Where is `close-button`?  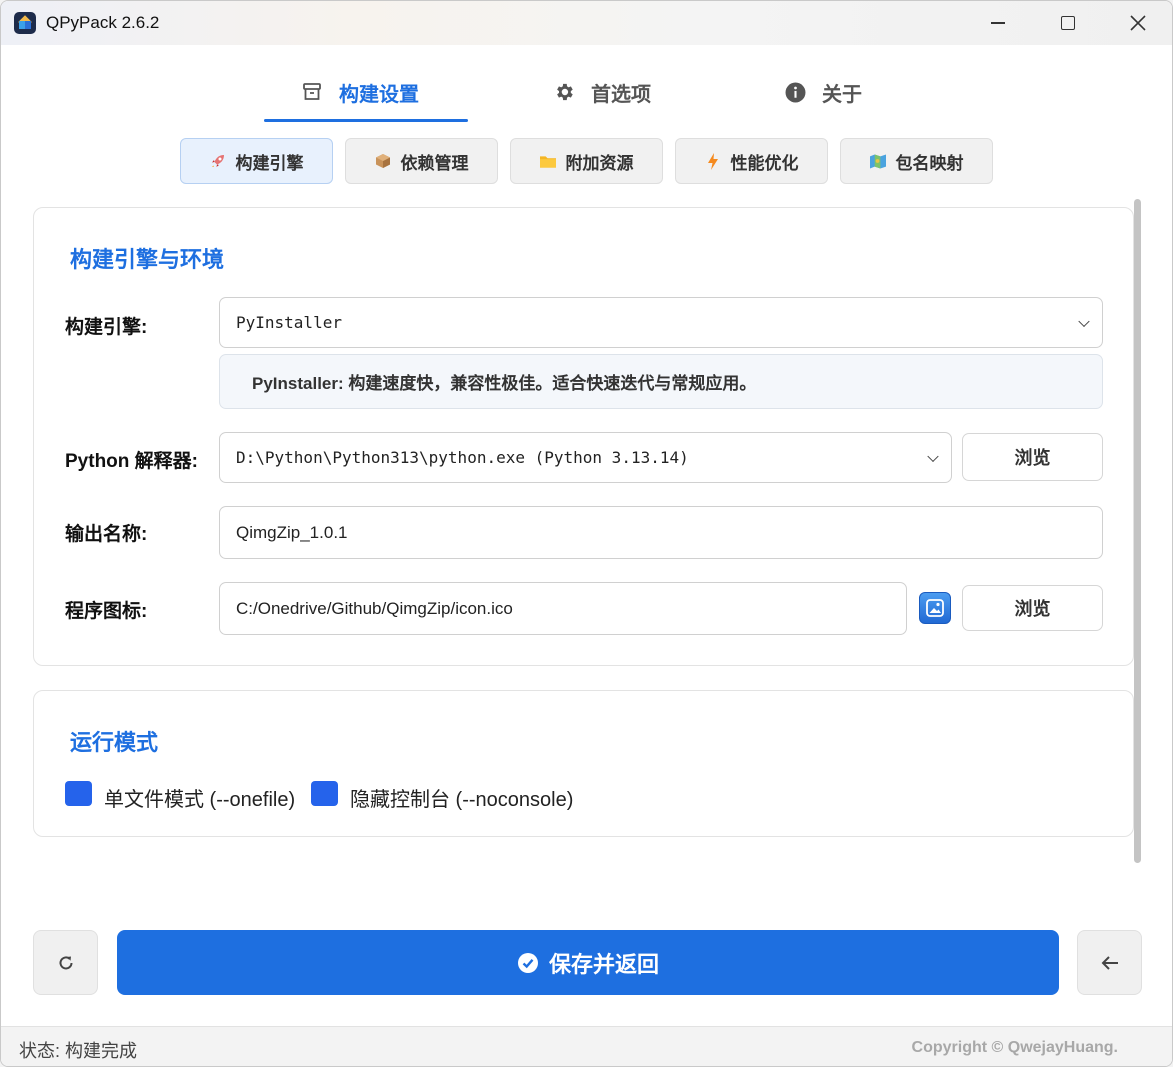 close-button is located at coordinates (1137, 23).